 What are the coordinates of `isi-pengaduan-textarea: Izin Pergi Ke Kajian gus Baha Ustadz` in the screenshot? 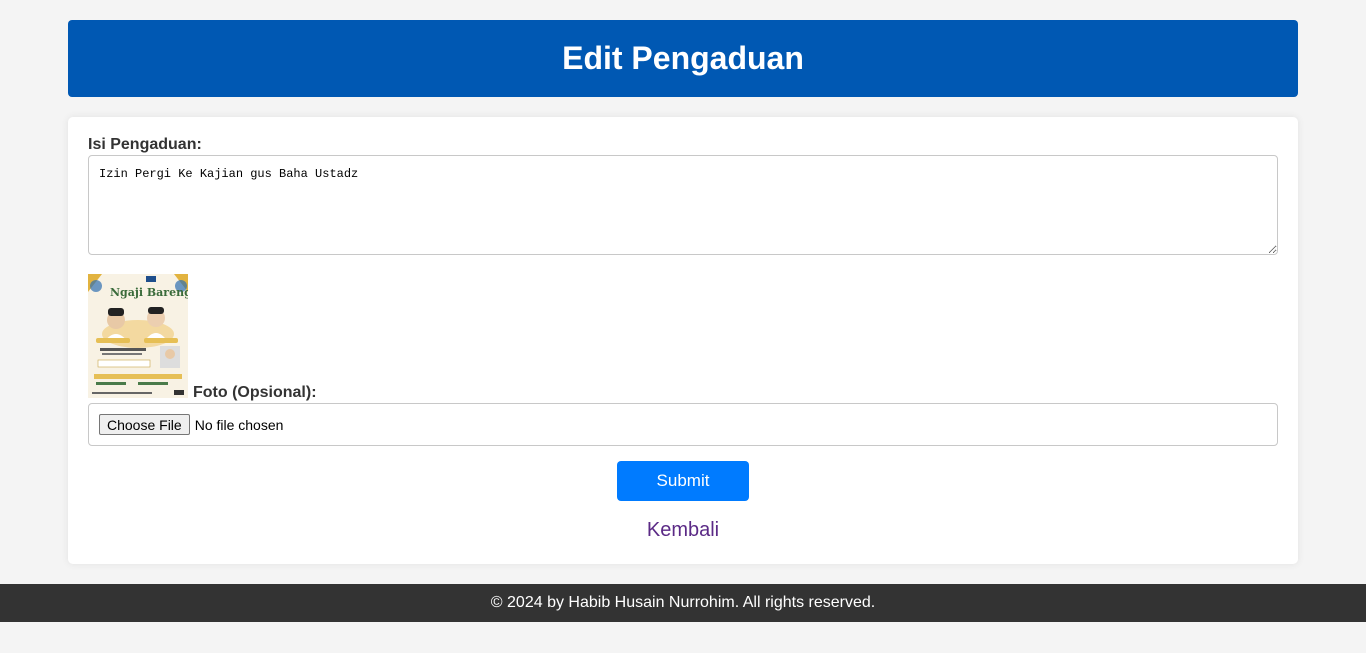 It's located at (683, 205).